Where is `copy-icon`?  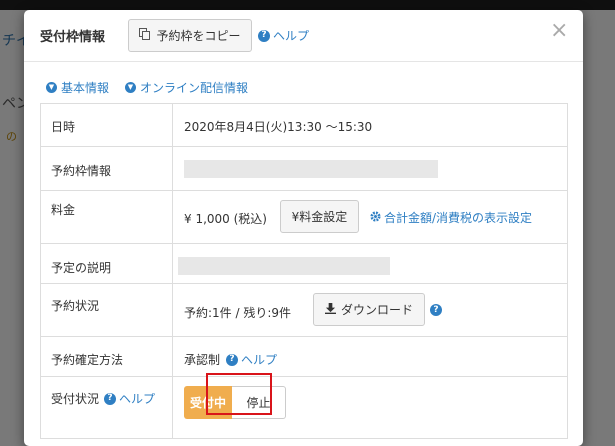
copy-icon is located at coordinates (145, 35).